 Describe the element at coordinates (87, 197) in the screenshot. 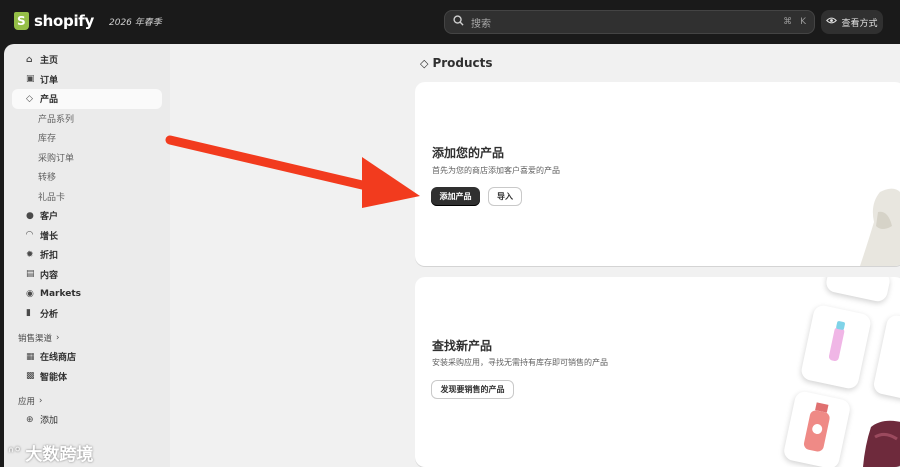

I see `sidebar-subitem-gift-cards: 礼品卡` at that location.